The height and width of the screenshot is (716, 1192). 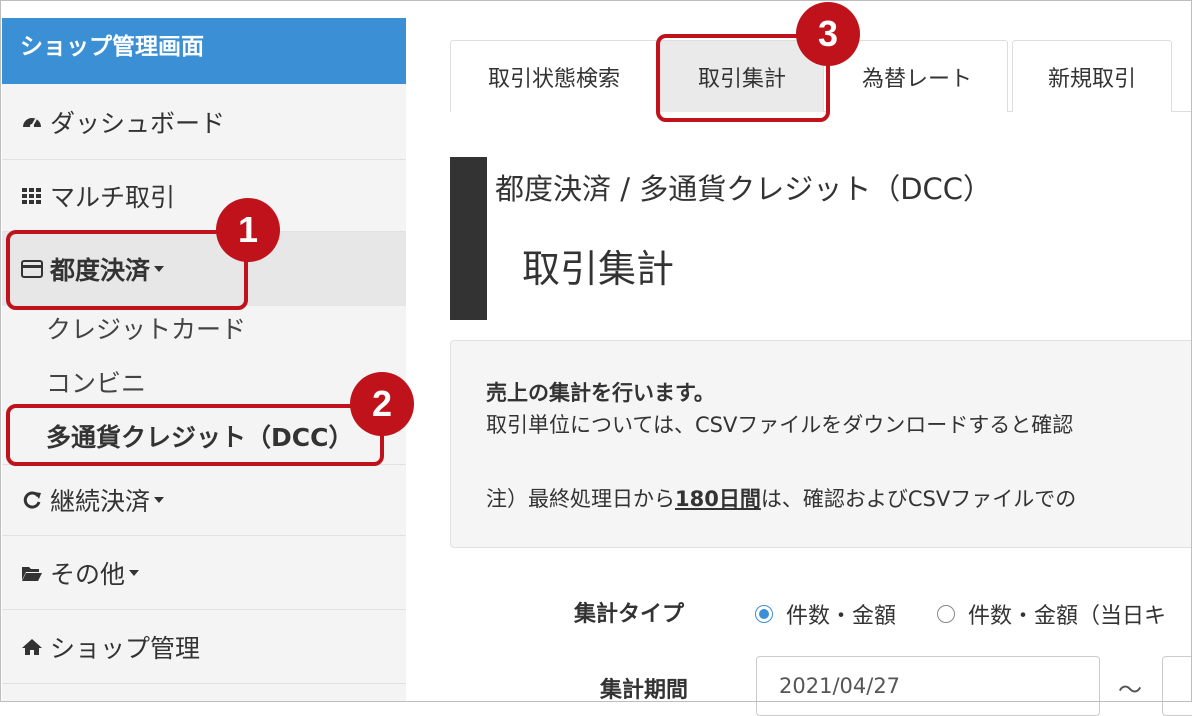 What do you see at coordinates (1067, 616) in the screenshot?
I see `radio-count-amount-sameday-label: 件数・金額（当日キ` at bounding box center [1067, 616].